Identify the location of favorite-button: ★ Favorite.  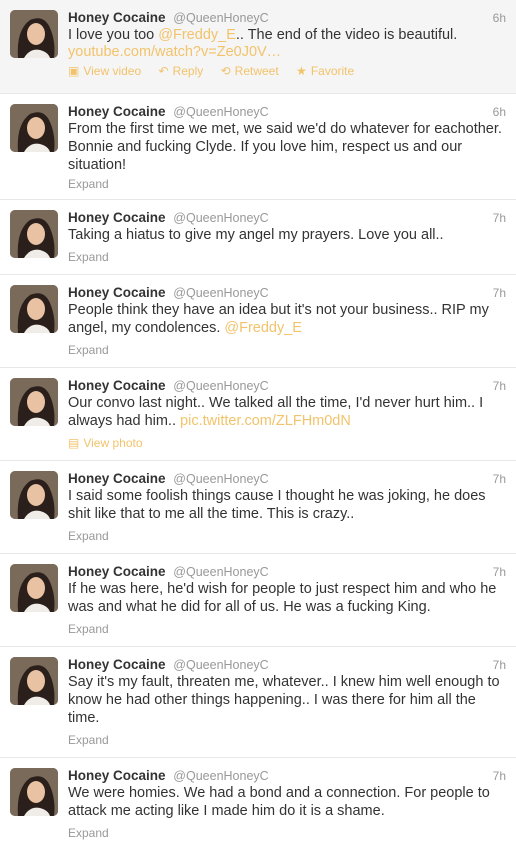
(325, 71).